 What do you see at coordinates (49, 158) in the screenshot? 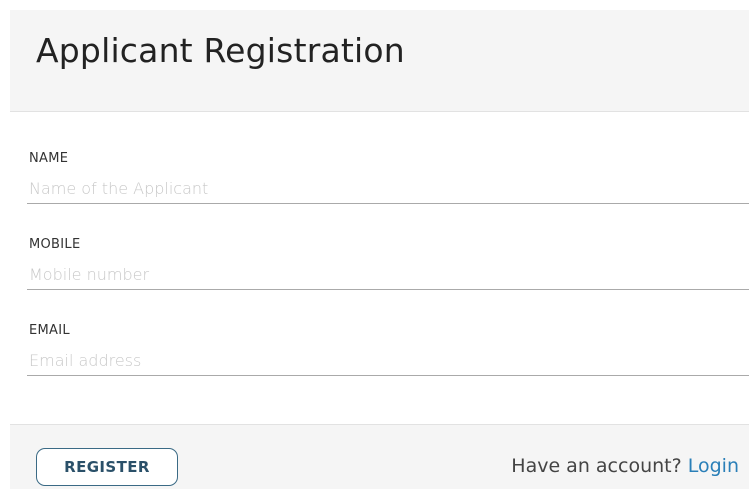
I see `name-label: NAME` at bounding box center [49, 158].